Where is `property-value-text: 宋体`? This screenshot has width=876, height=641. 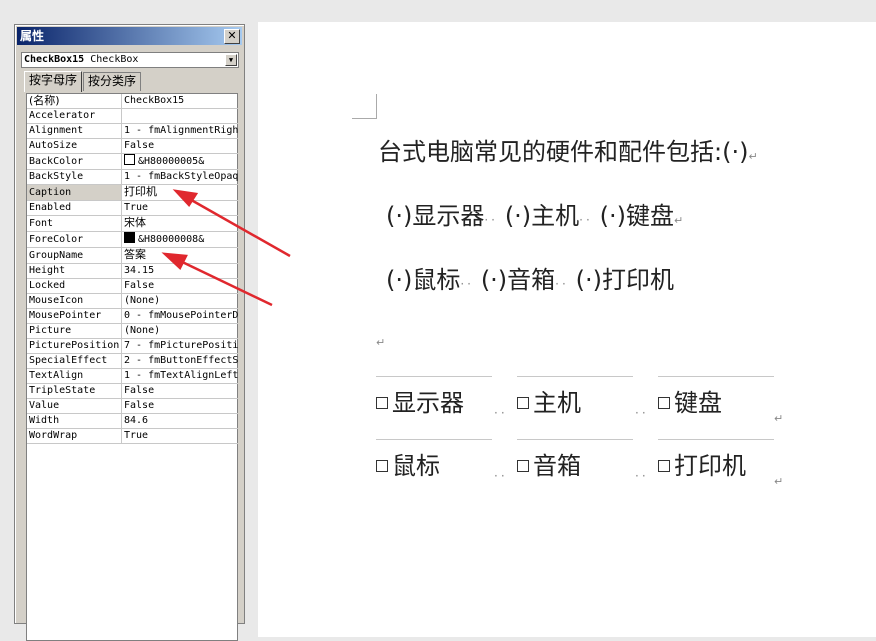
property-value-text: 宋体 is located at coordinates (135, 222).